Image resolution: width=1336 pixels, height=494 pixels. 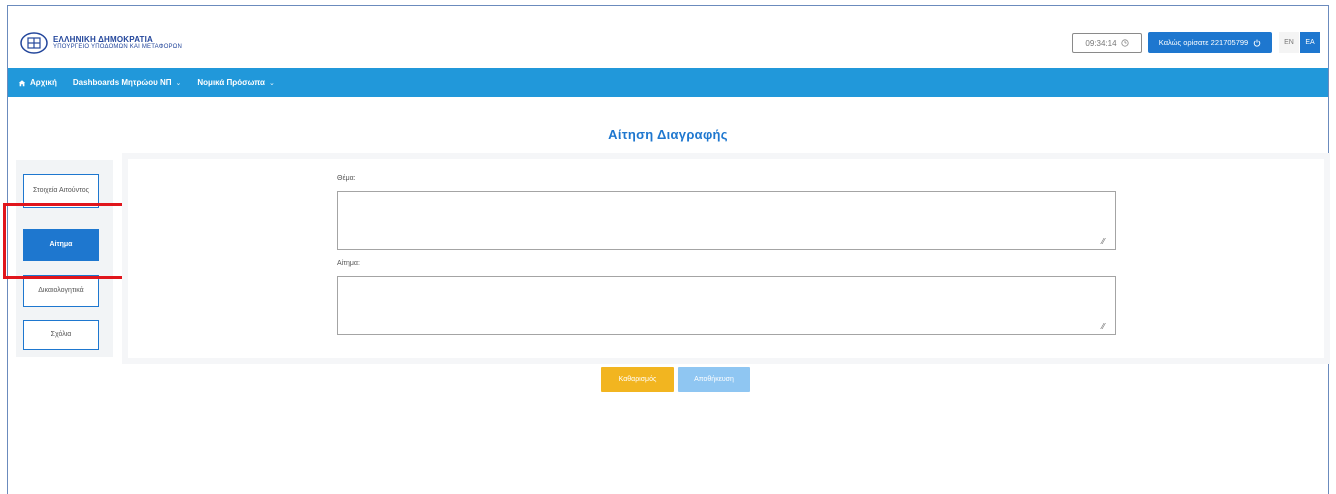 I want to click on nav-legal-entities: Νομικά Πρόσωπα ⌄, so click(x=235, y=82).